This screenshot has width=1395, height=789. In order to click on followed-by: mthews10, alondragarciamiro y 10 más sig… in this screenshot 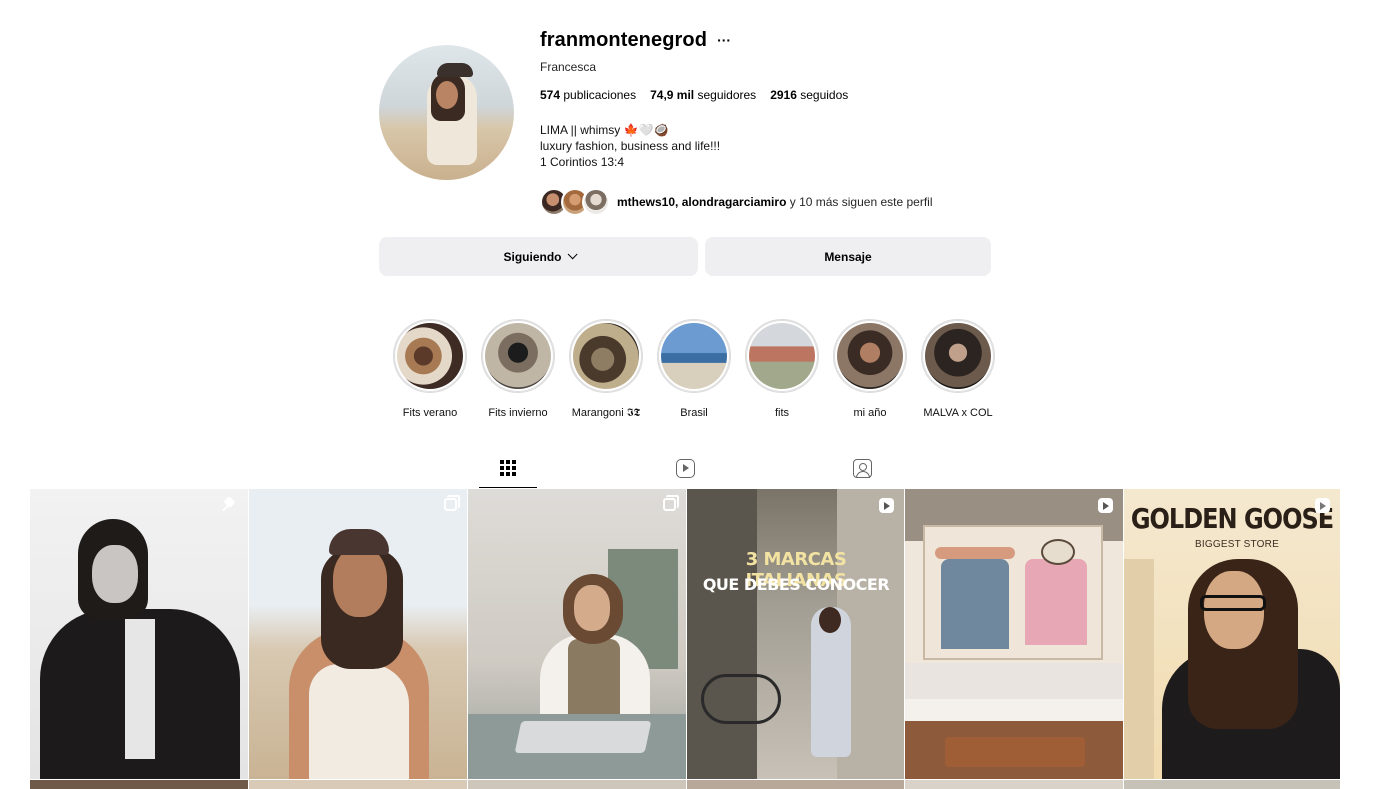, I will do `click(765, 202)`.